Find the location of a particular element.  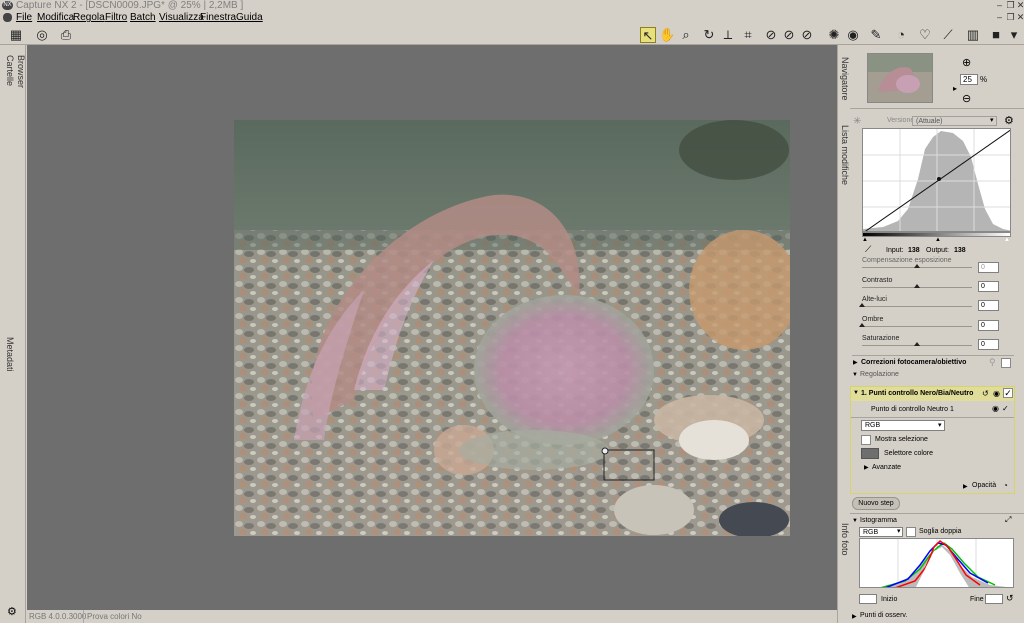

camera-corrections-row: ▶ Correzioni fotocamera/obiettivo ⚲ is located at coordinates (933, 362).